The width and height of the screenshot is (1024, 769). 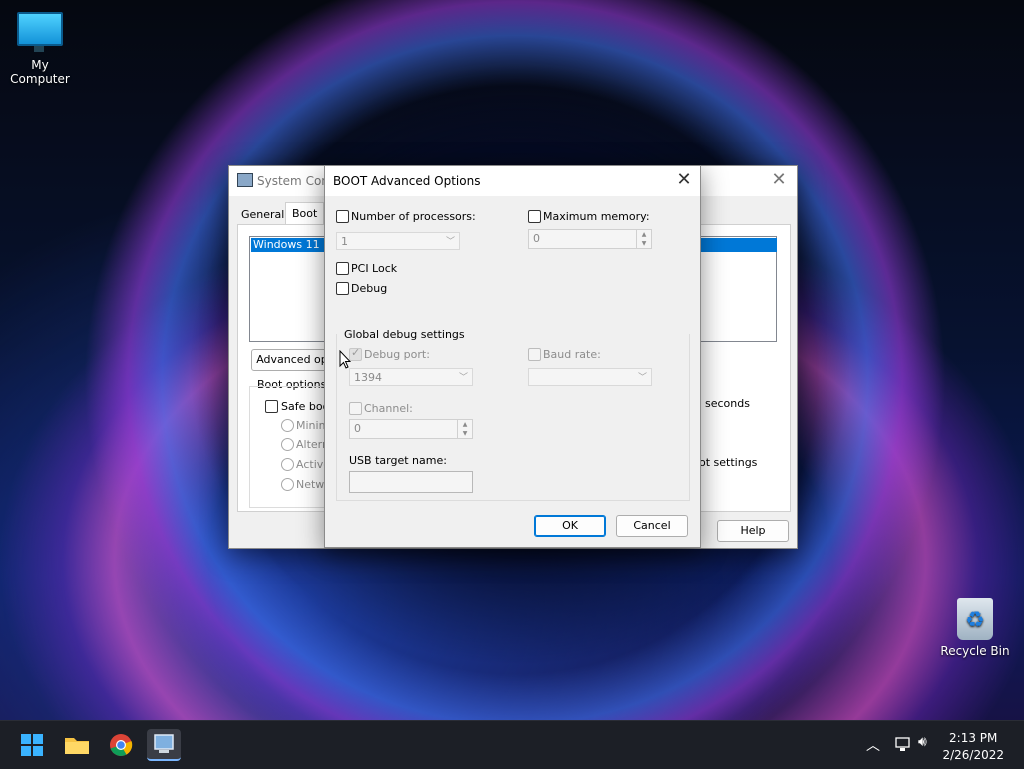 What do you see at coordinates (512, 744) in the screenshot?
I see `taskbar: ︿ 🔊︎ 2:13 PM 2/26/2022` at bounding box center [512, 744].